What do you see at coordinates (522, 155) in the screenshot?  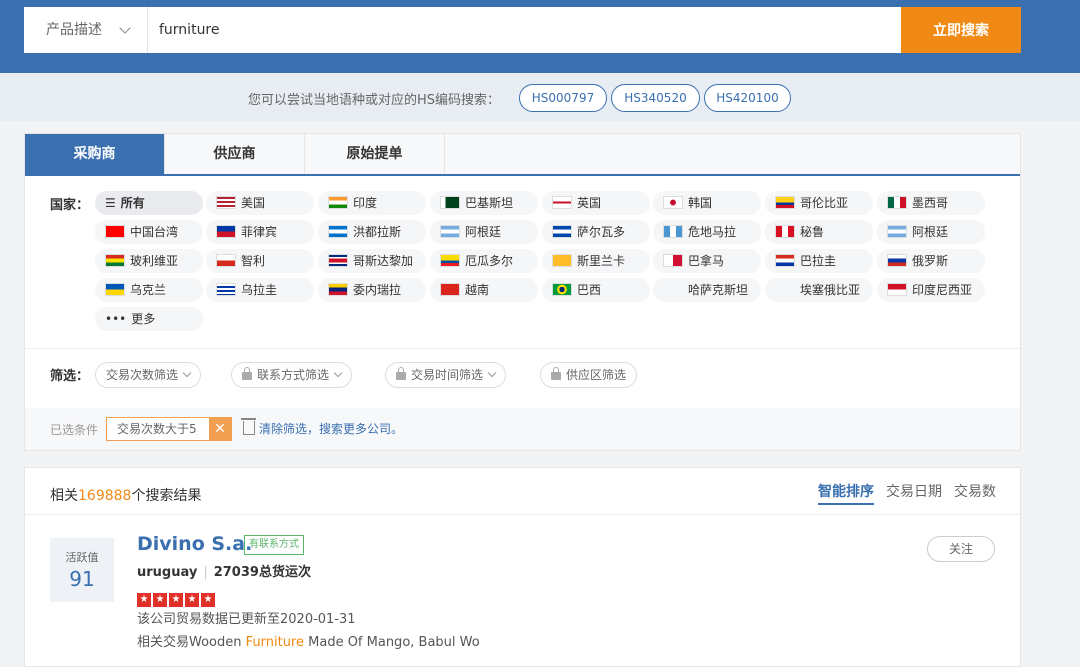 I see `tab-bar: 采购商 供应商 原始提单` at bounding box center [522, 155].